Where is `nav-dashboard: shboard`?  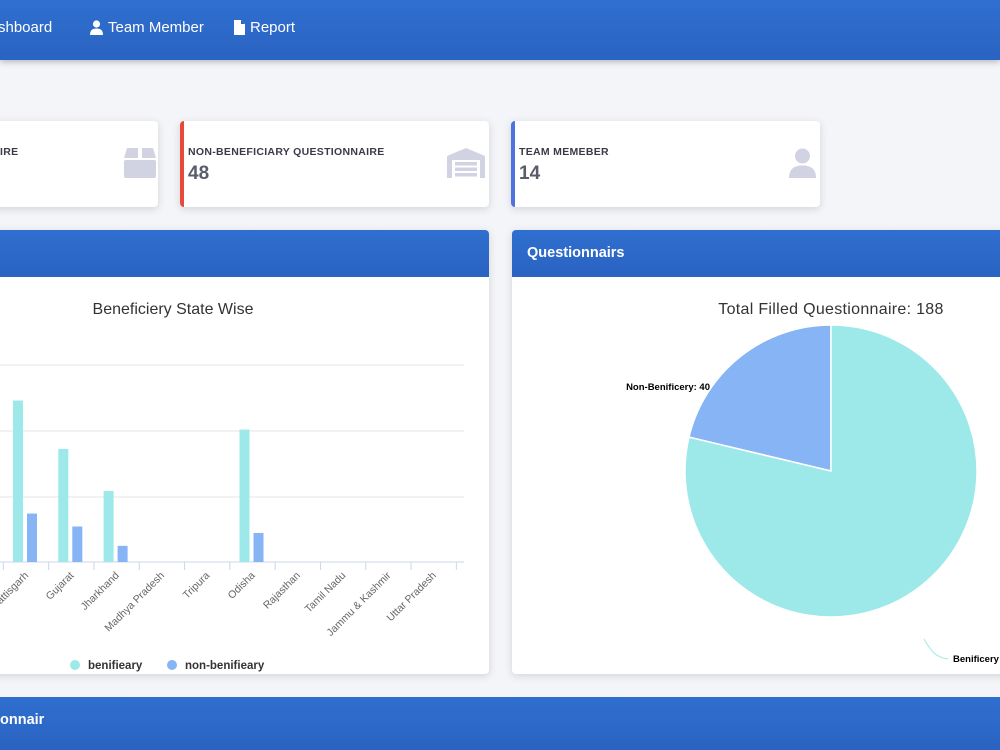 nav-dashboard: shboard is located at coordinates (26, 27).